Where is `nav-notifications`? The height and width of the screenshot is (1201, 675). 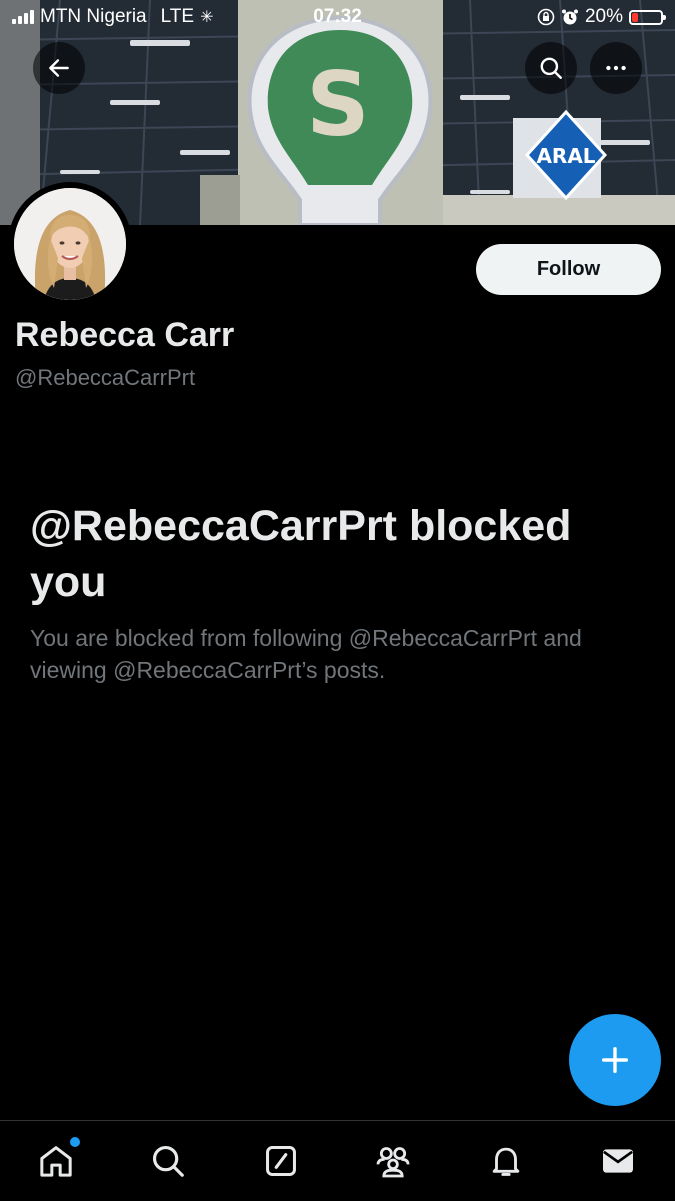
nav-notifications is located at coordinates (506, 1161).